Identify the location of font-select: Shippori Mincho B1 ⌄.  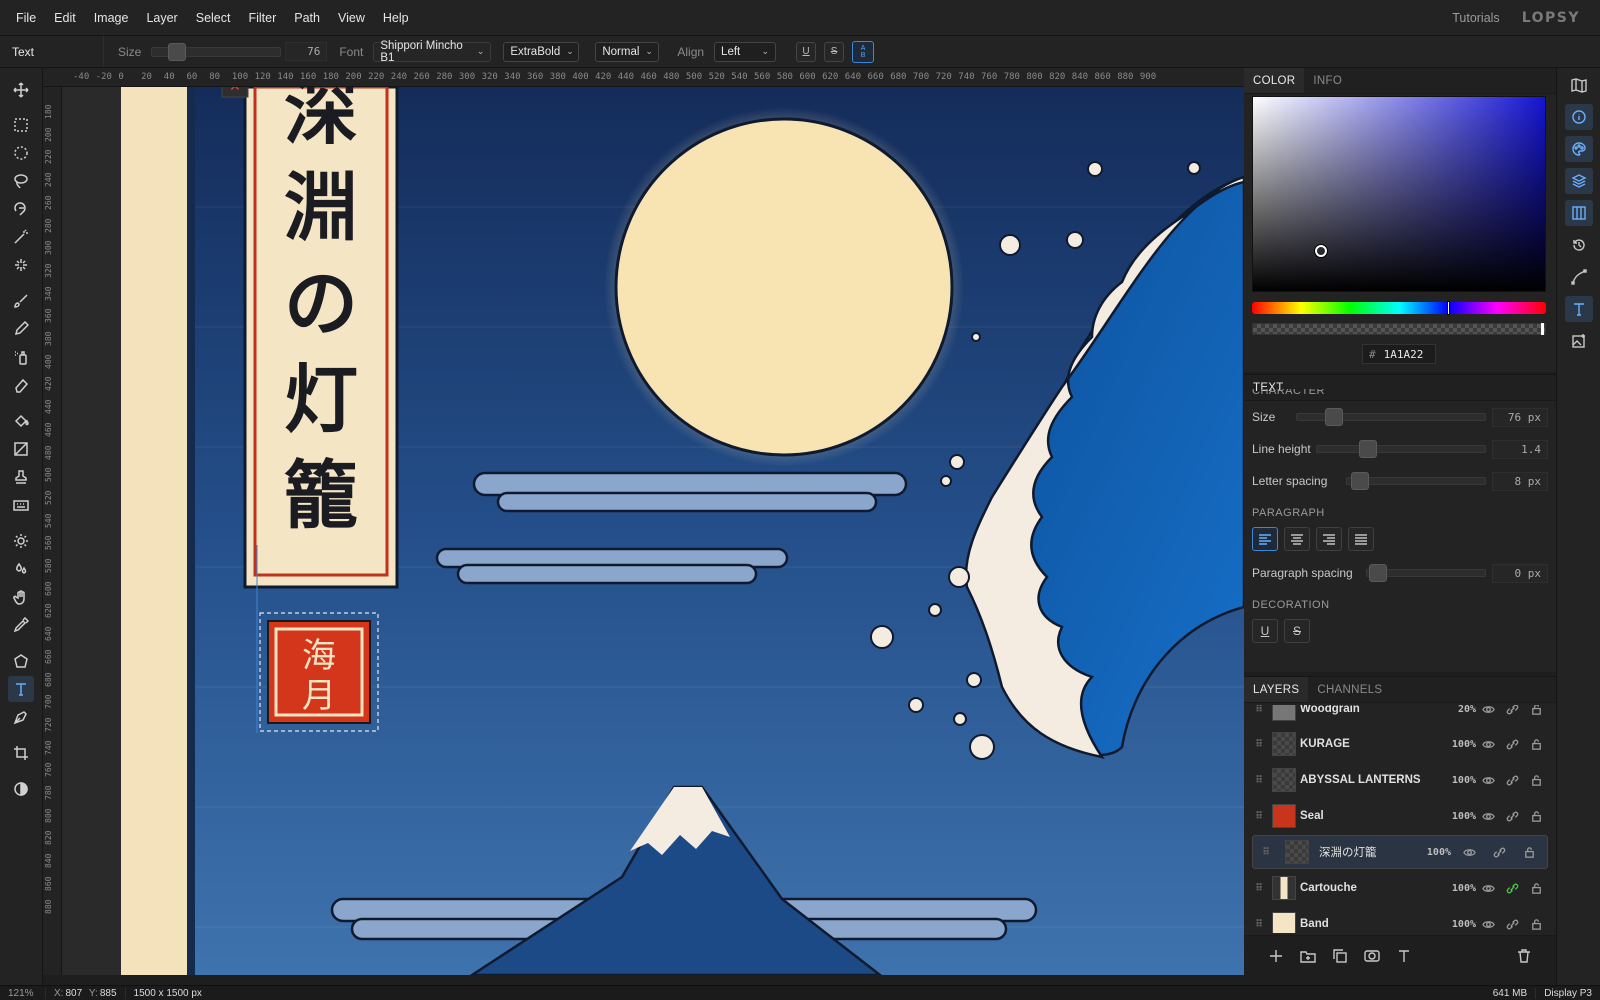
(432, 52).